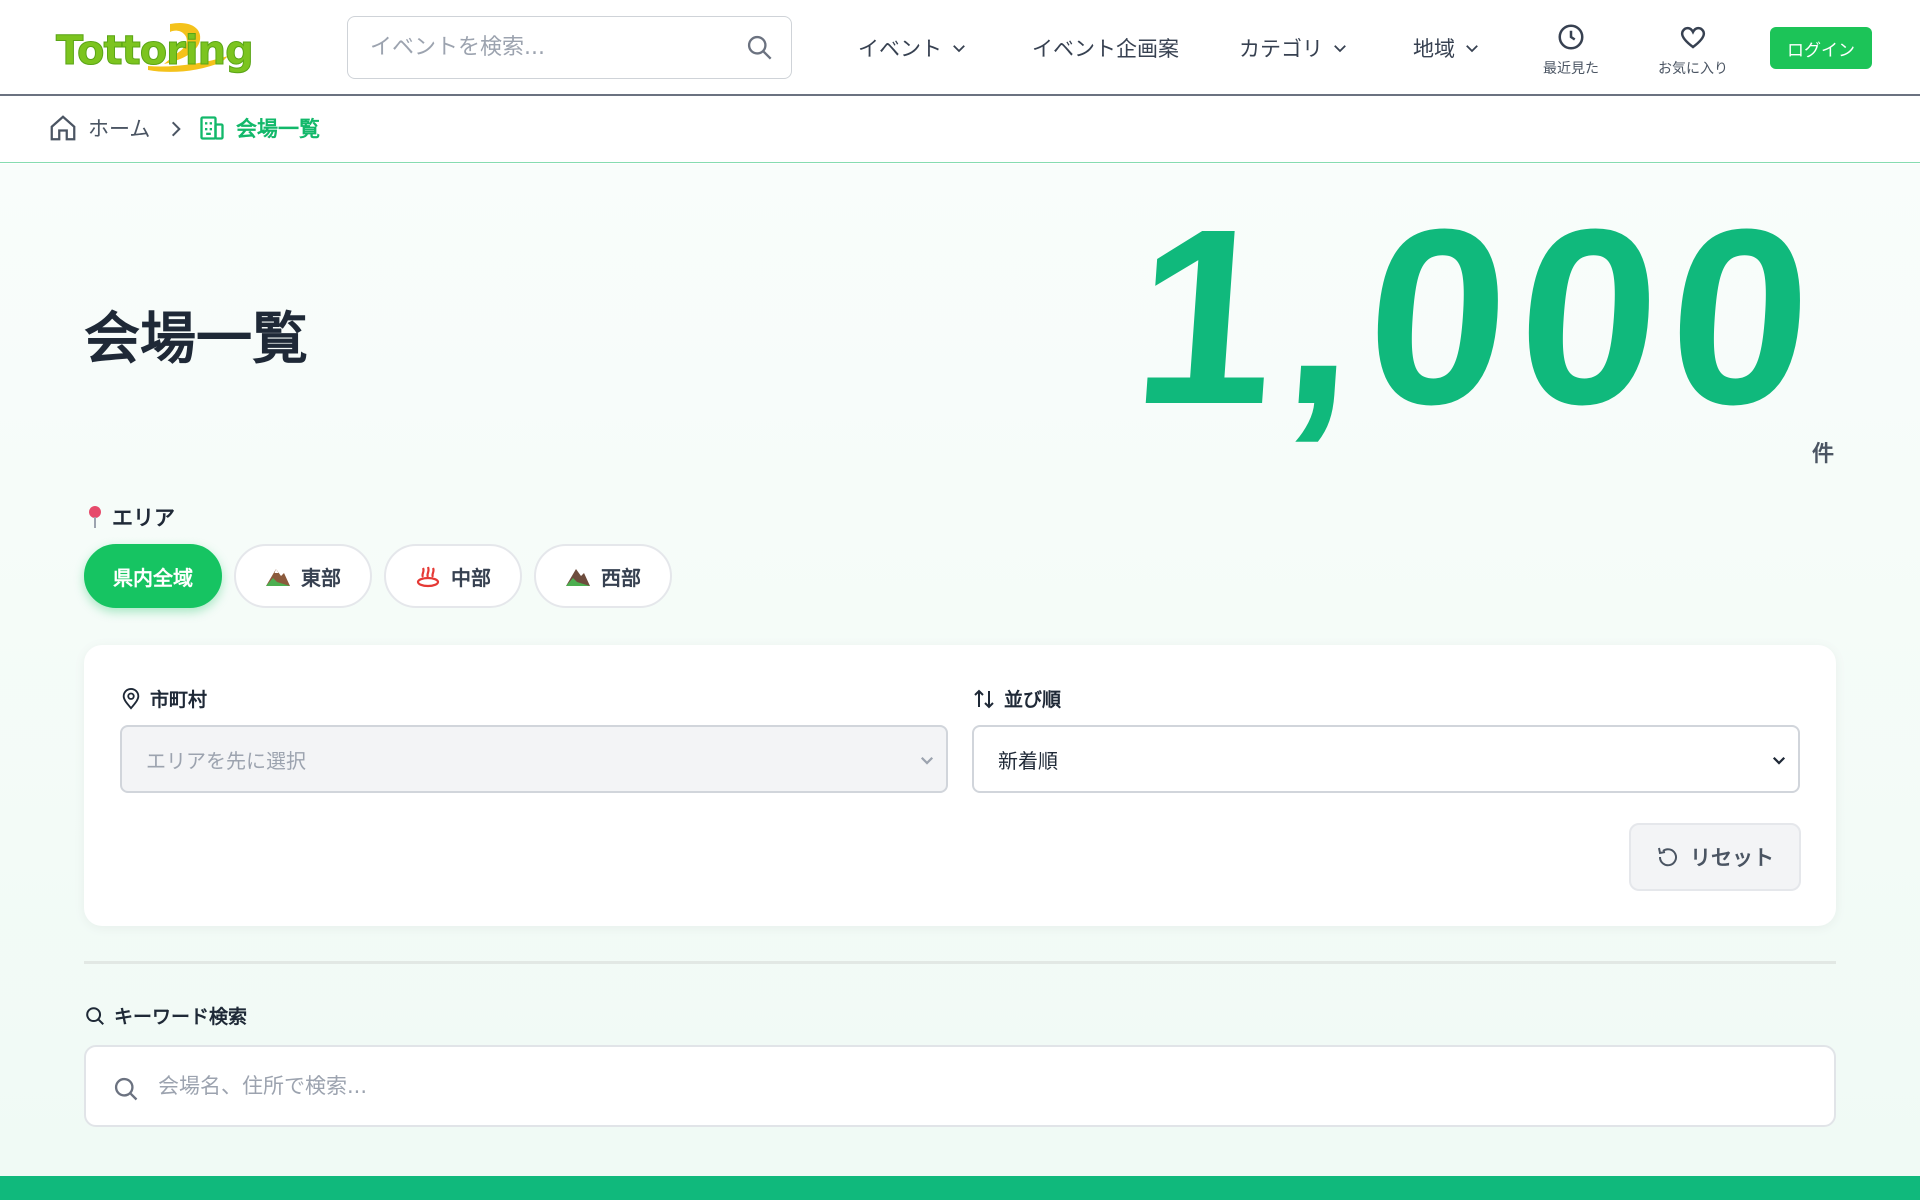 The image size is (1920, 1200). I want to click on reset-button-label: リセット, so click(1732, 858).